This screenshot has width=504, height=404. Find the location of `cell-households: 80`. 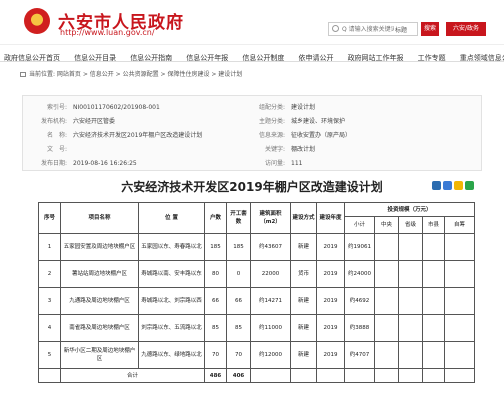

cell-households: 80 is located at coordinates (215, 274).